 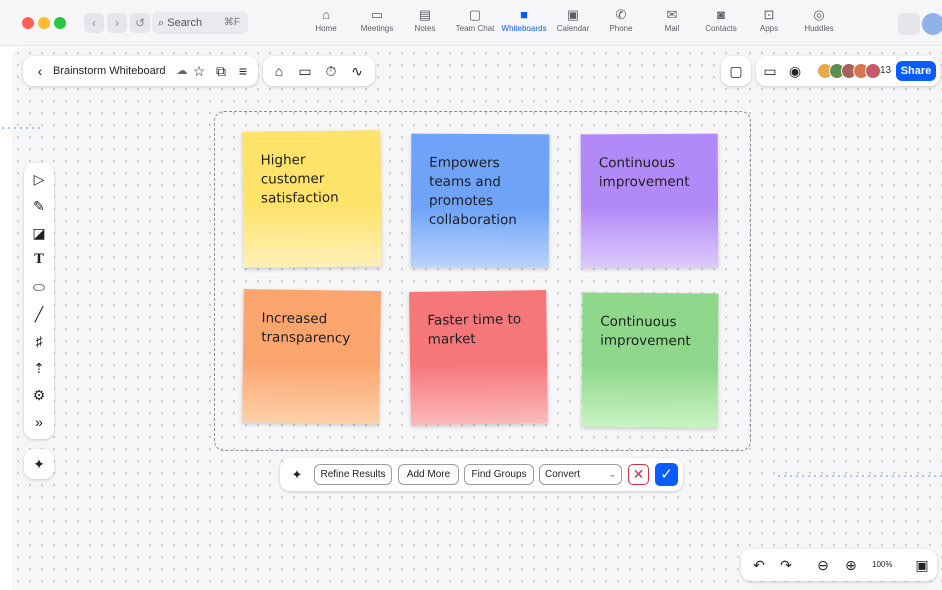 I want to click on accept-button: ✓, so click(x=666, y=474).